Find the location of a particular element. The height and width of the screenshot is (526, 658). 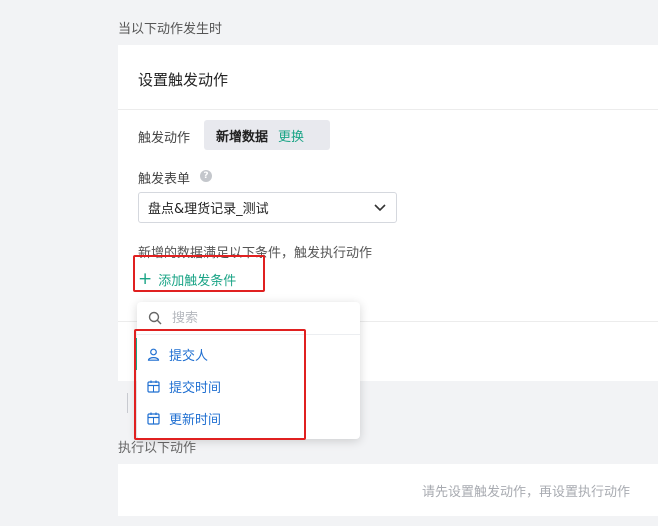

trigger-form-label: 触发表单 is located at coordinates (164, 179).